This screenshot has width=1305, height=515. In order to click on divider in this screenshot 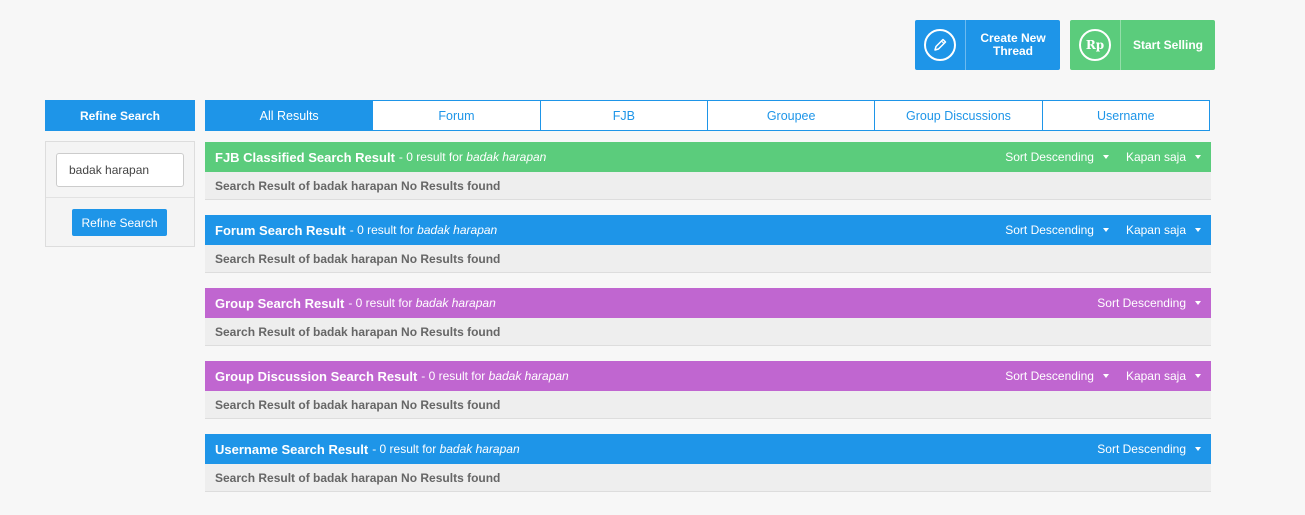, I will do `click(120, 197)`.